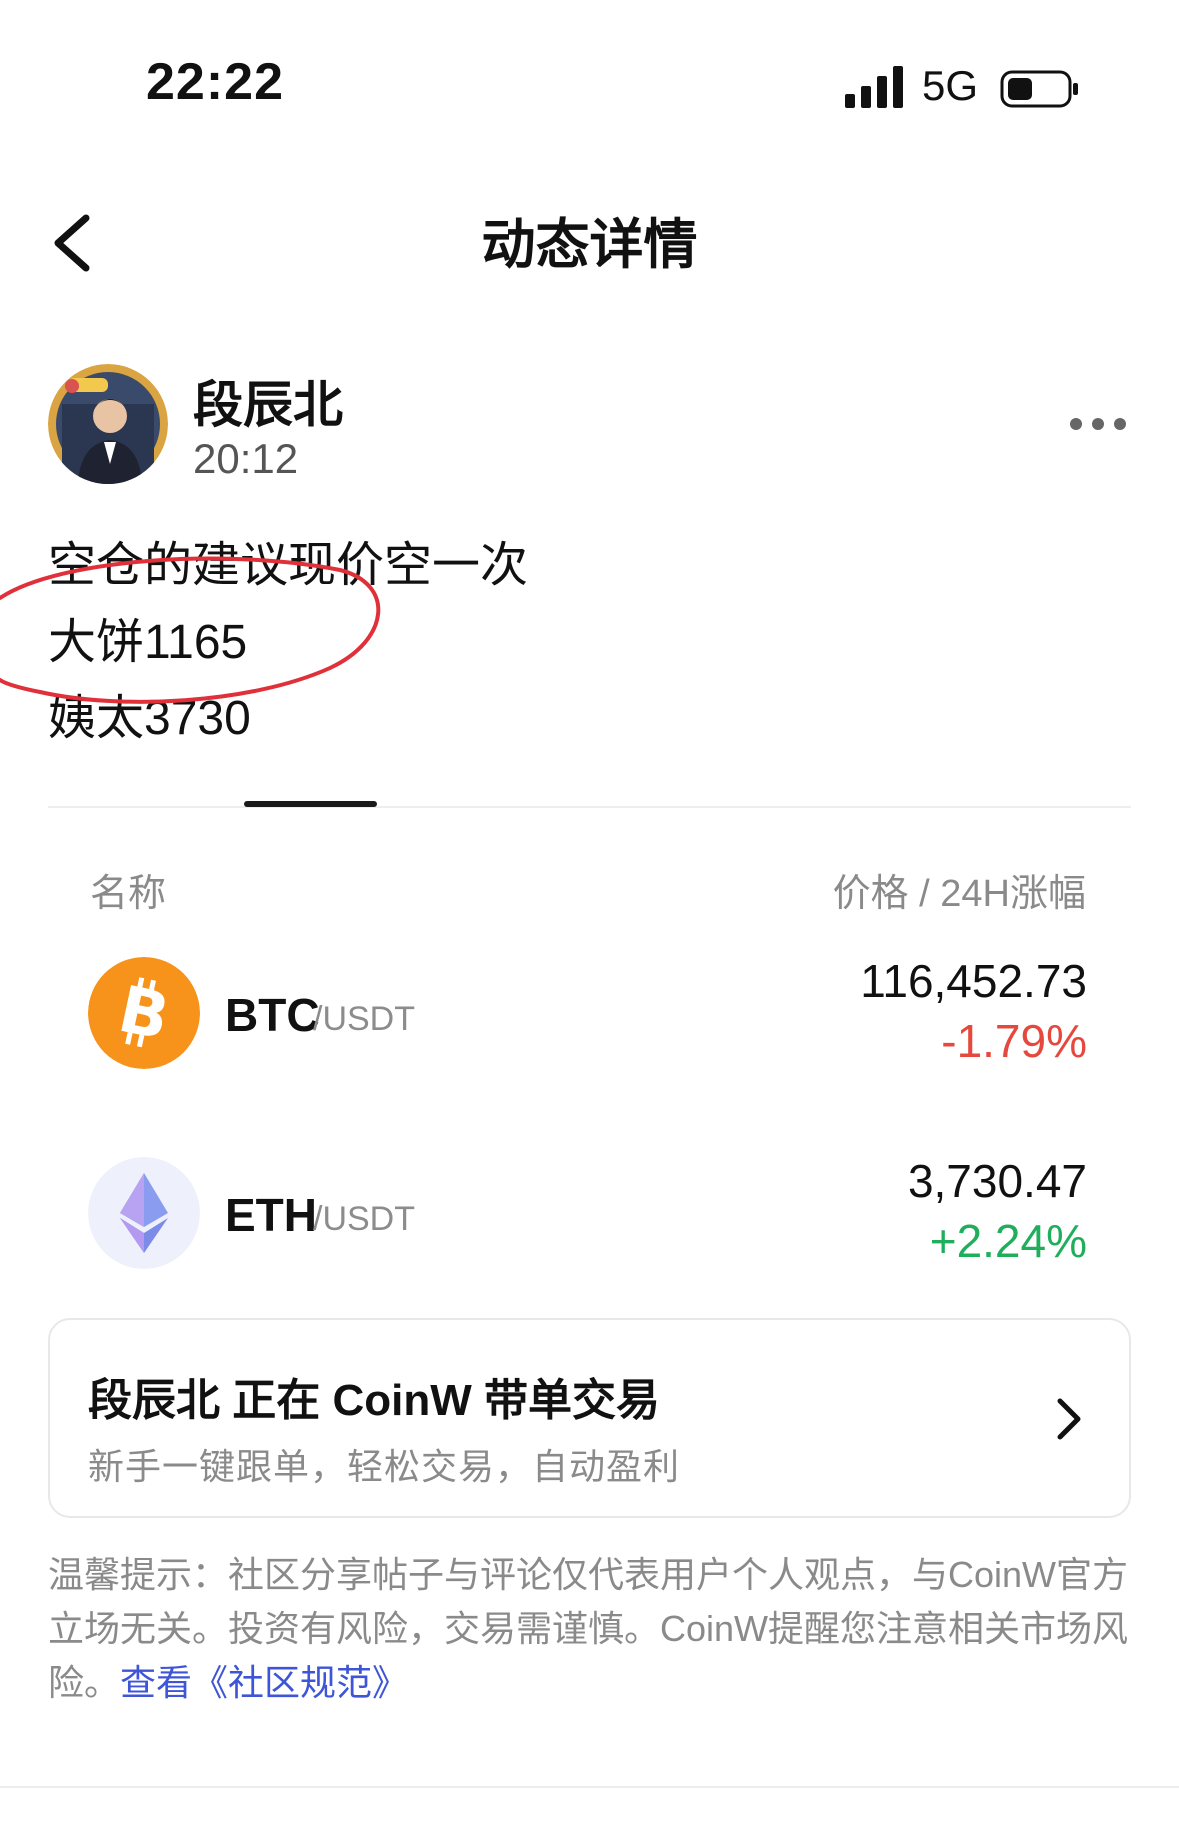 The image size is (1179, 1838). What do you see at coordinates (156, 1682) in the screenshot?
I see `rules-link-prefix: 查看` at bounding box center [156, 1682].